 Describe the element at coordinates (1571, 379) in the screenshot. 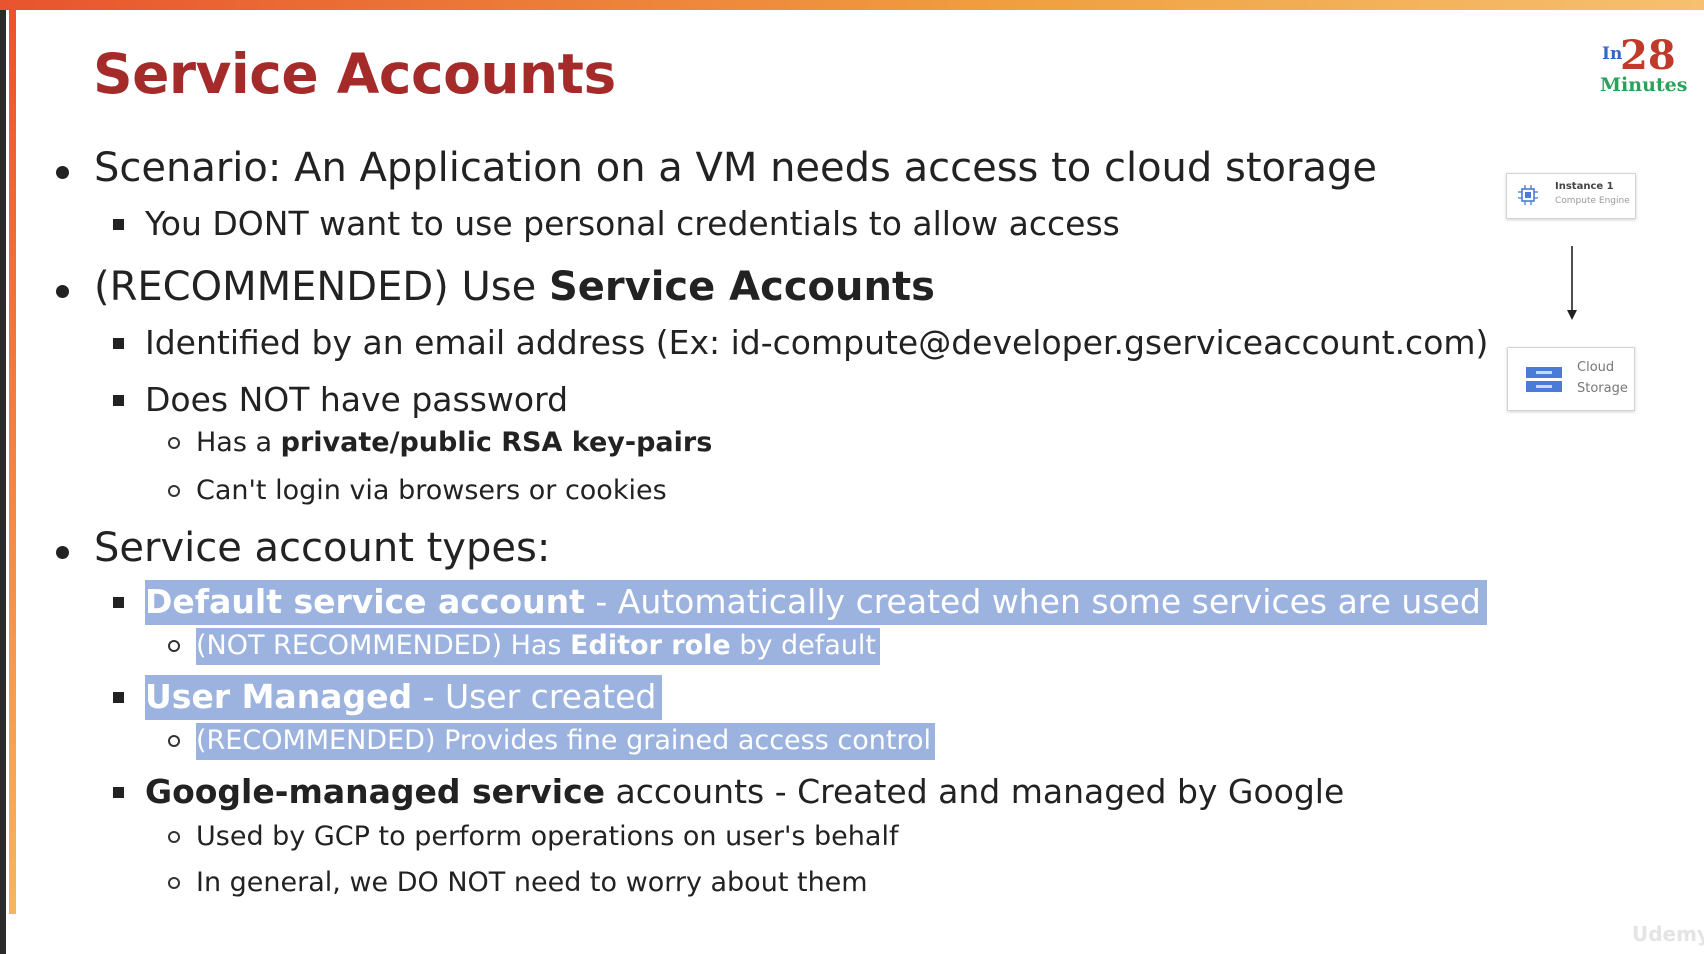

I see `cloud-storage-card: Cloud Storage` at that location.